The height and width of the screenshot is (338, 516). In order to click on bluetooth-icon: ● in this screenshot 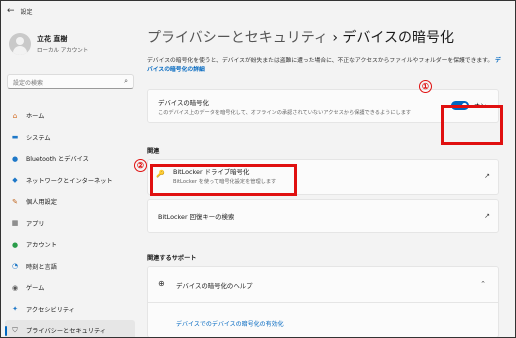, I will do `click(15, 158)`.